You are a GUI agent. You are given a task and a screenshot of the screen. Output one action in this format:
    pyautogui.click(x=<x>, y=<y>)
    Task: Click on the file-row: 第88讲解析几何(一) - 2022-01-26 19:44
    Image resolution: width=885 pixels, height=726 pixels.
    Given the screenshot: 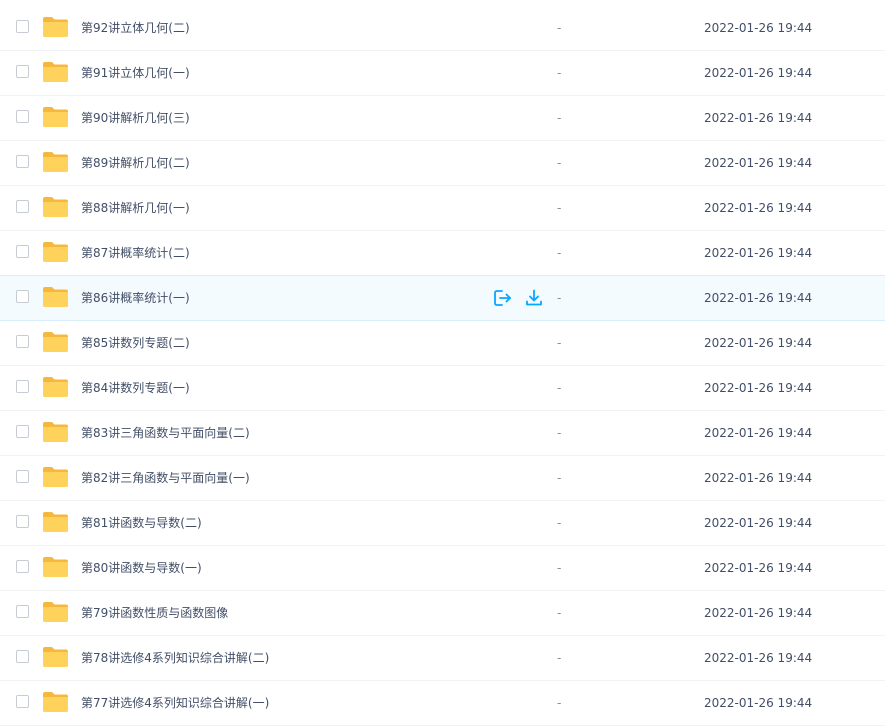 What is the action you would take?
    pyautogui.click(x=442, y=208)
    